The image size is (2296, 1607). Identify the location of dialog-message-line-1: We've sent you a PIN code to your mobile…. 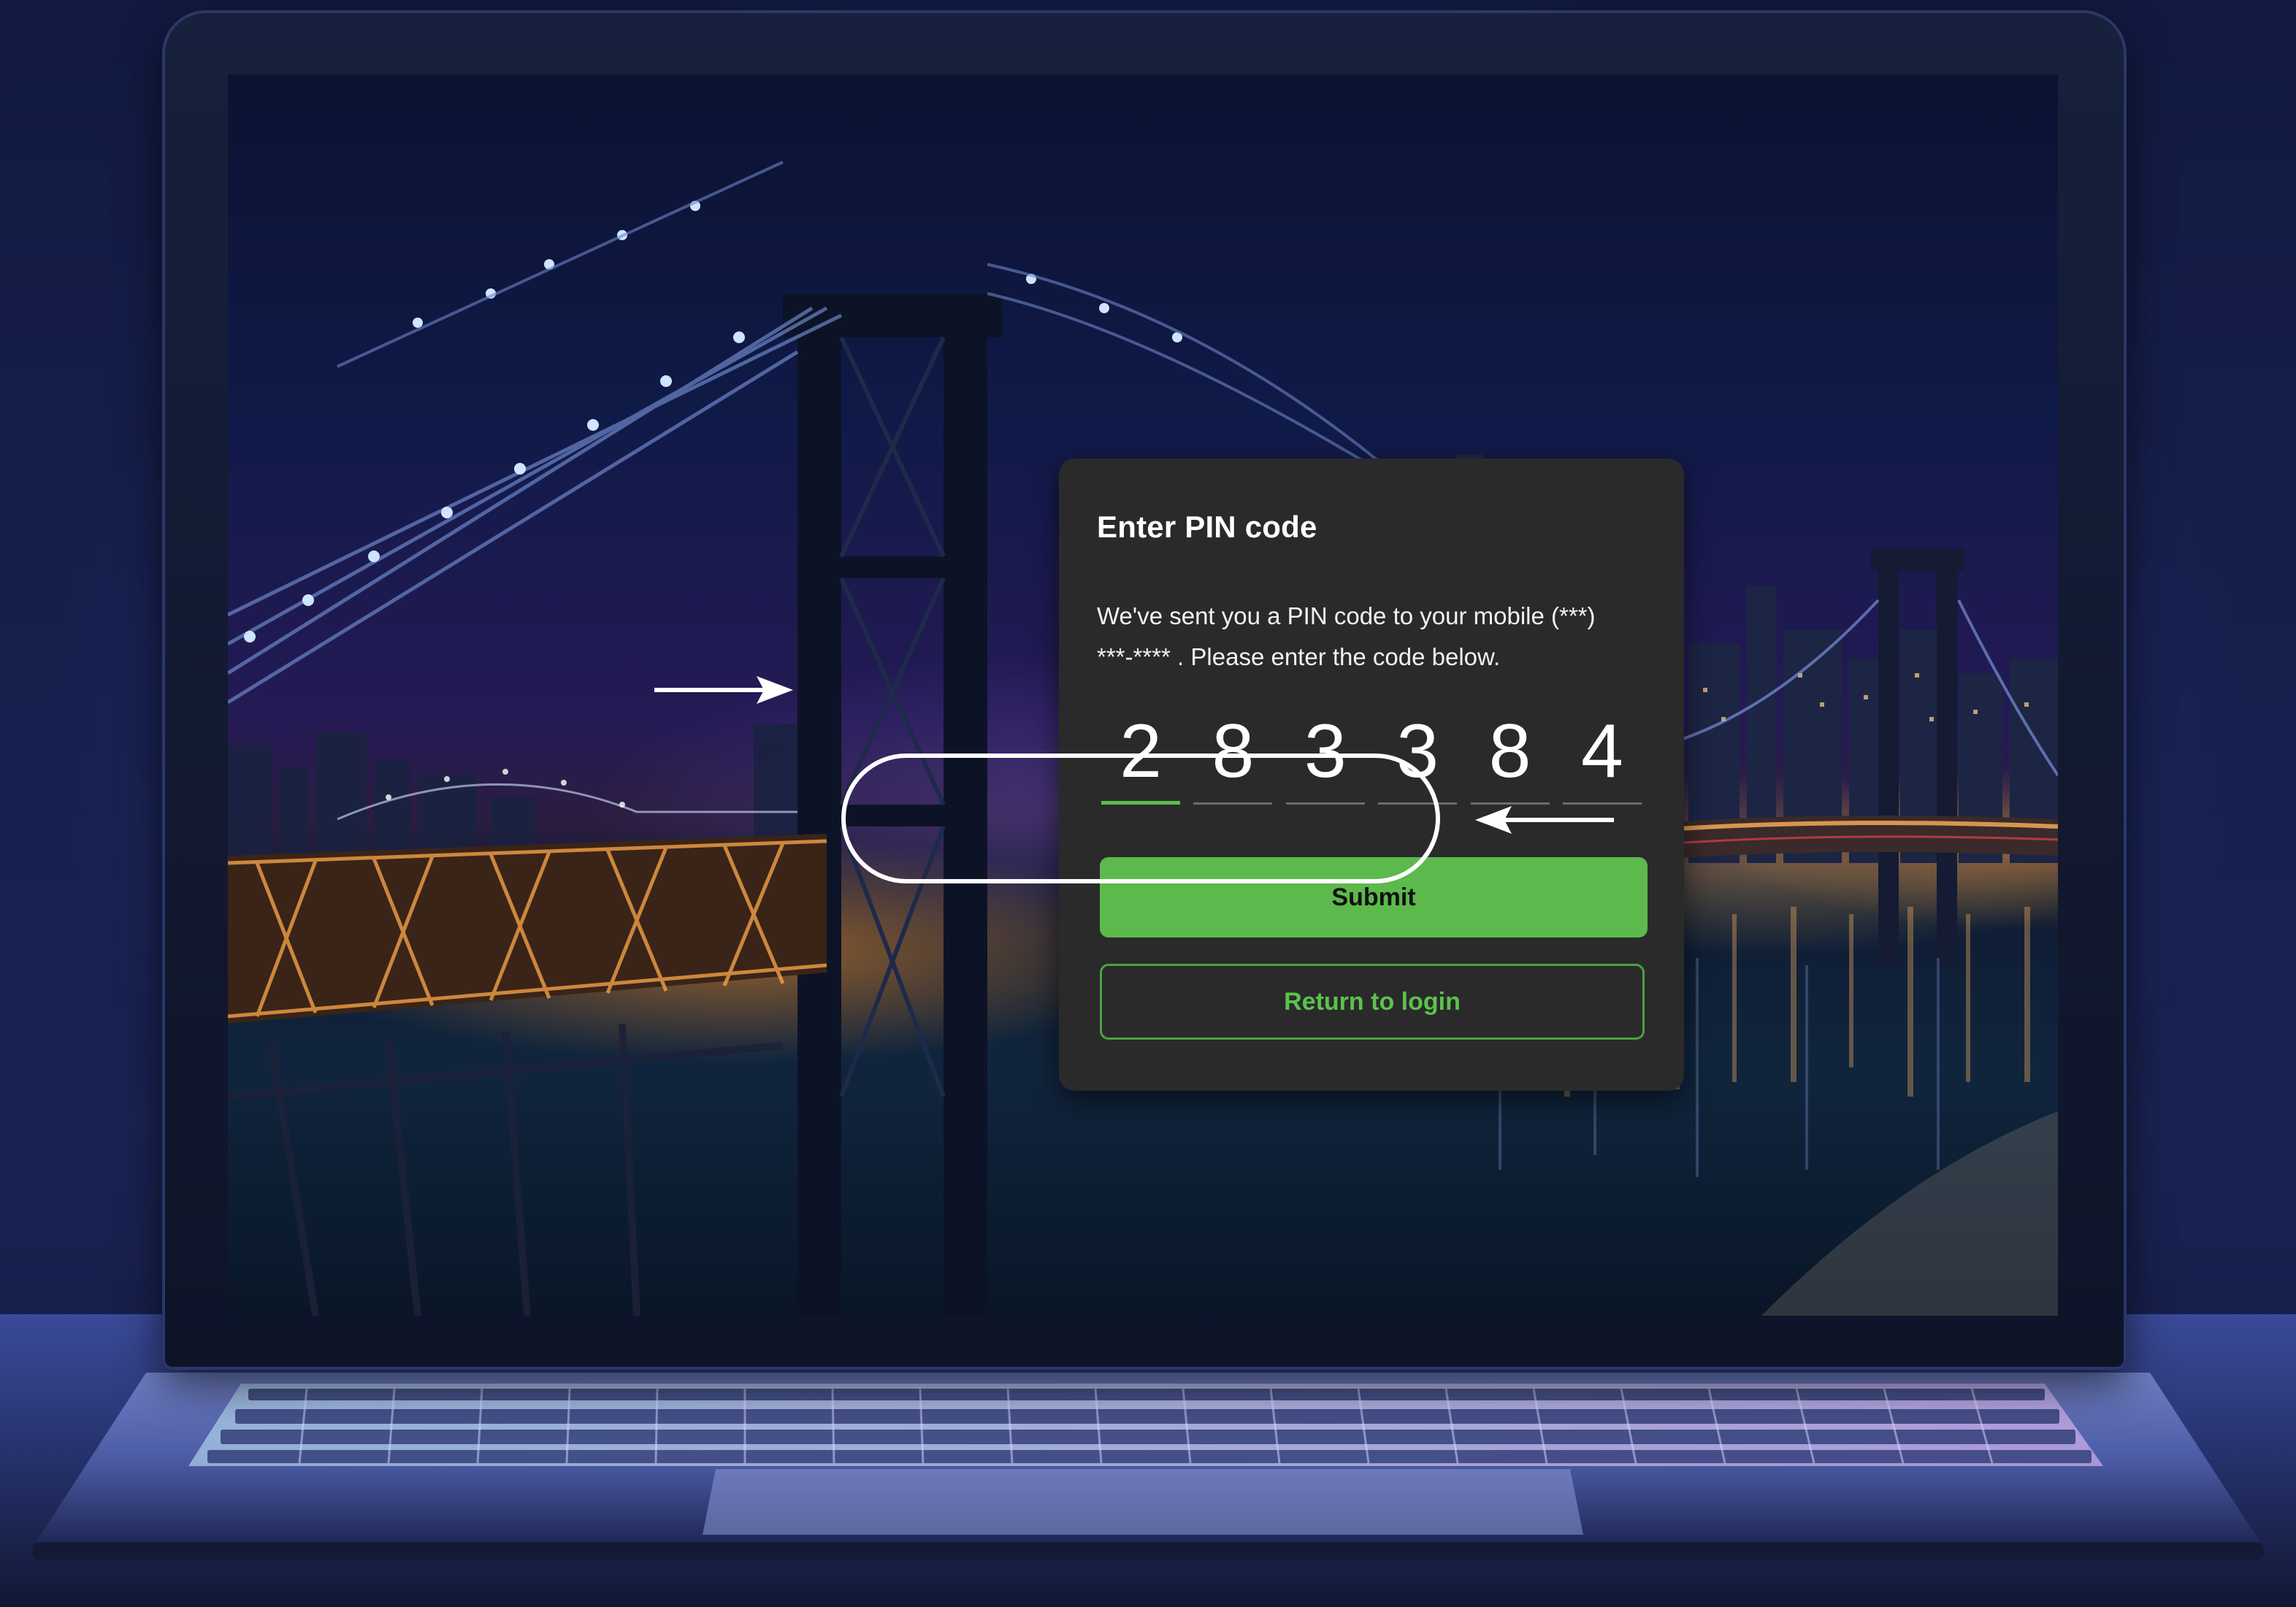
(1346, 615).